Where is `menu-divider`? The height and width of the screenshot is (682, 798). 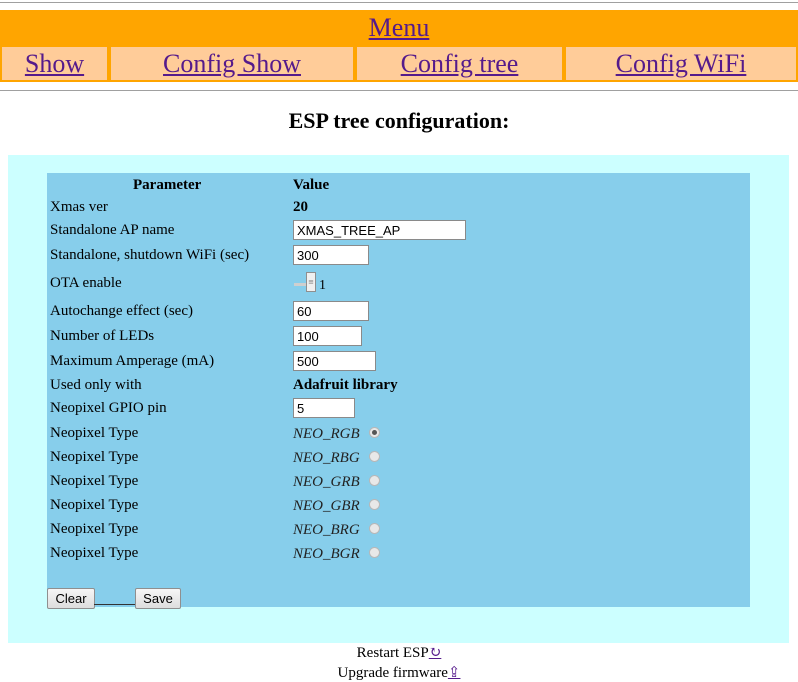 menu-divider is located at coordinates (399, 90).